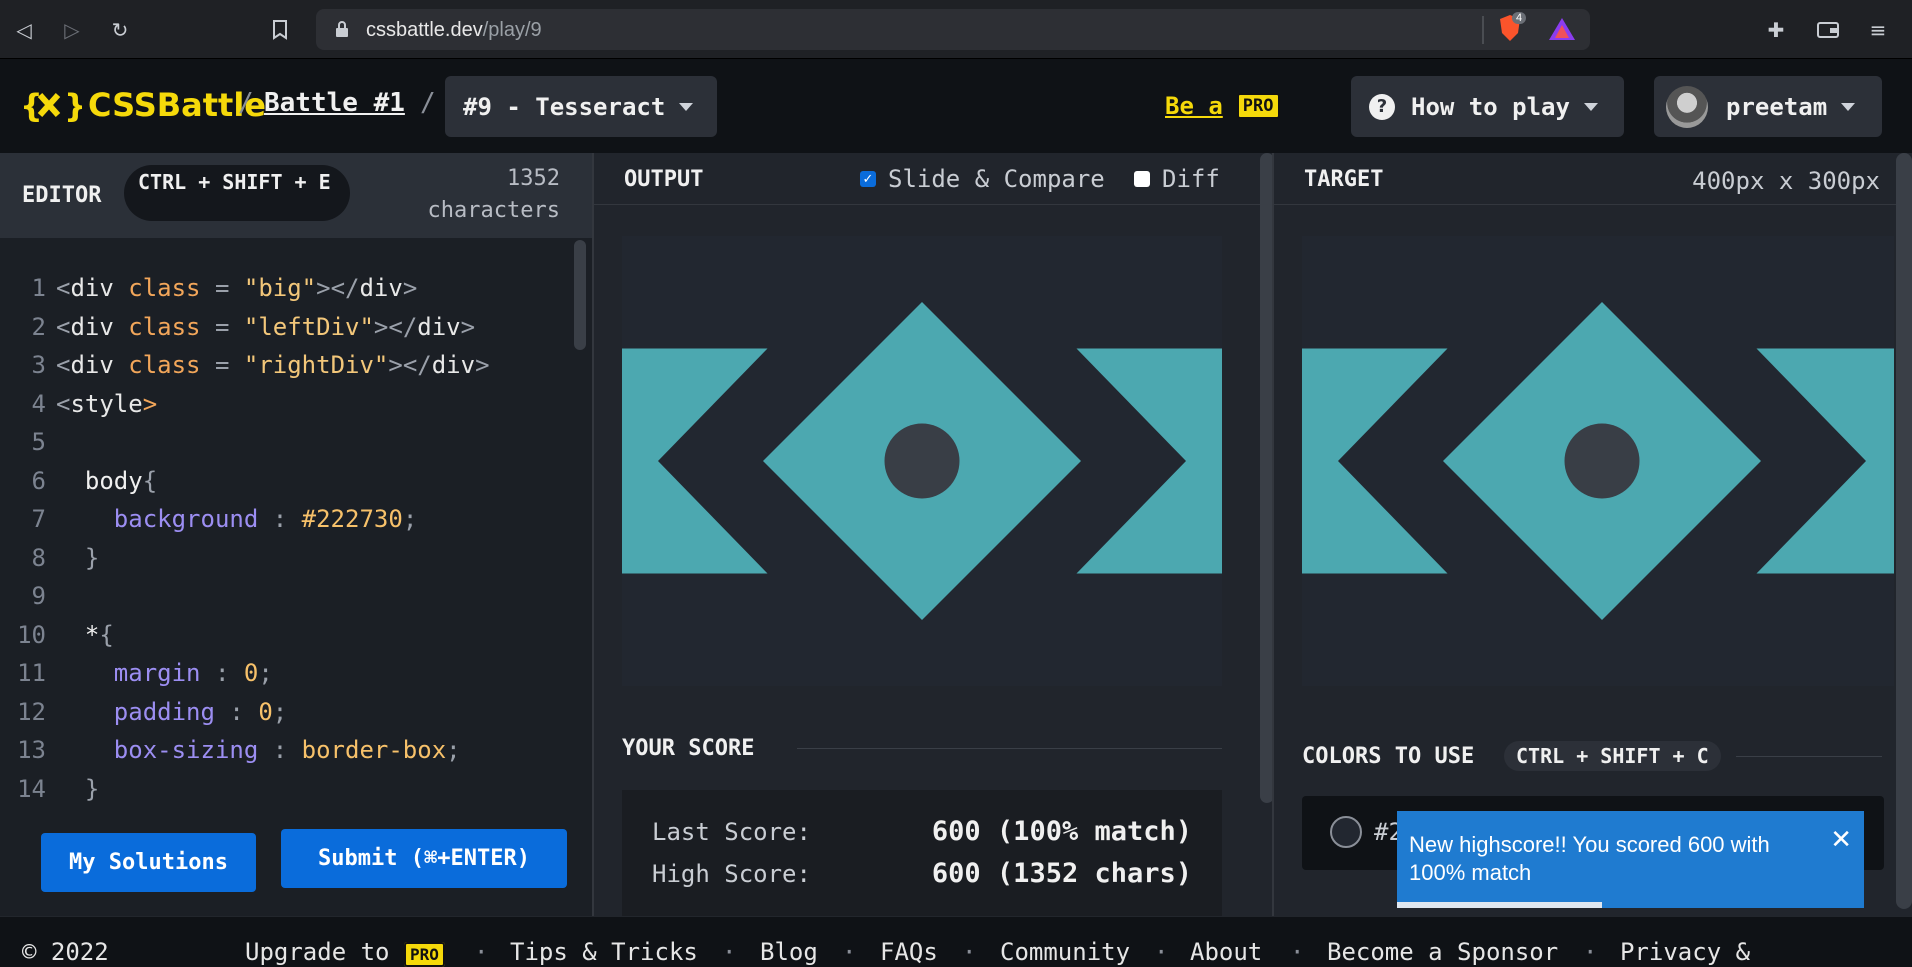  What do you see at coordinates (120, 30) in the screenshot?
I see `reload-icon: ↻` at bounding box center [120, 30].